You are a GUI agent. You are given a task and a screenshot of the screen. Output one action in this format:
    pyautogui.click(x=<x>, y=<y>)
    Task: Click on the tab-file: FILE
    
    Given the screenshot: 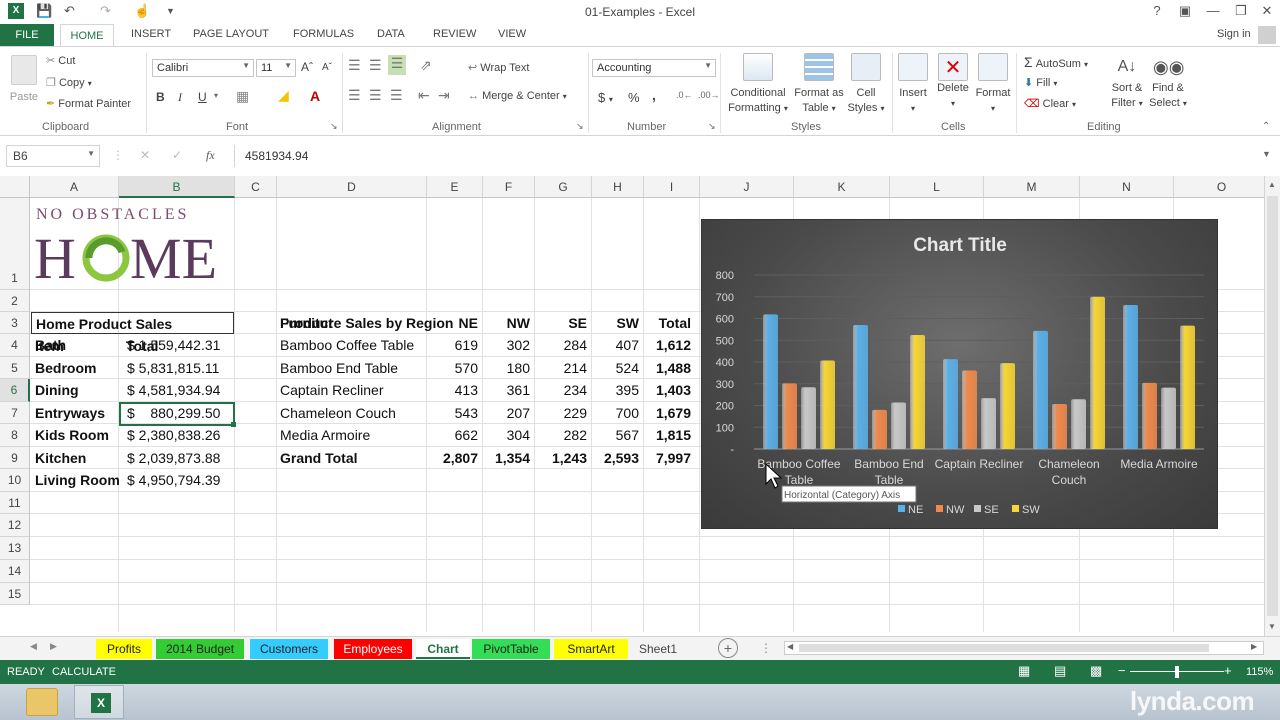 What is the action you would take?
    pyautogui.click(x=27, y=35)
    